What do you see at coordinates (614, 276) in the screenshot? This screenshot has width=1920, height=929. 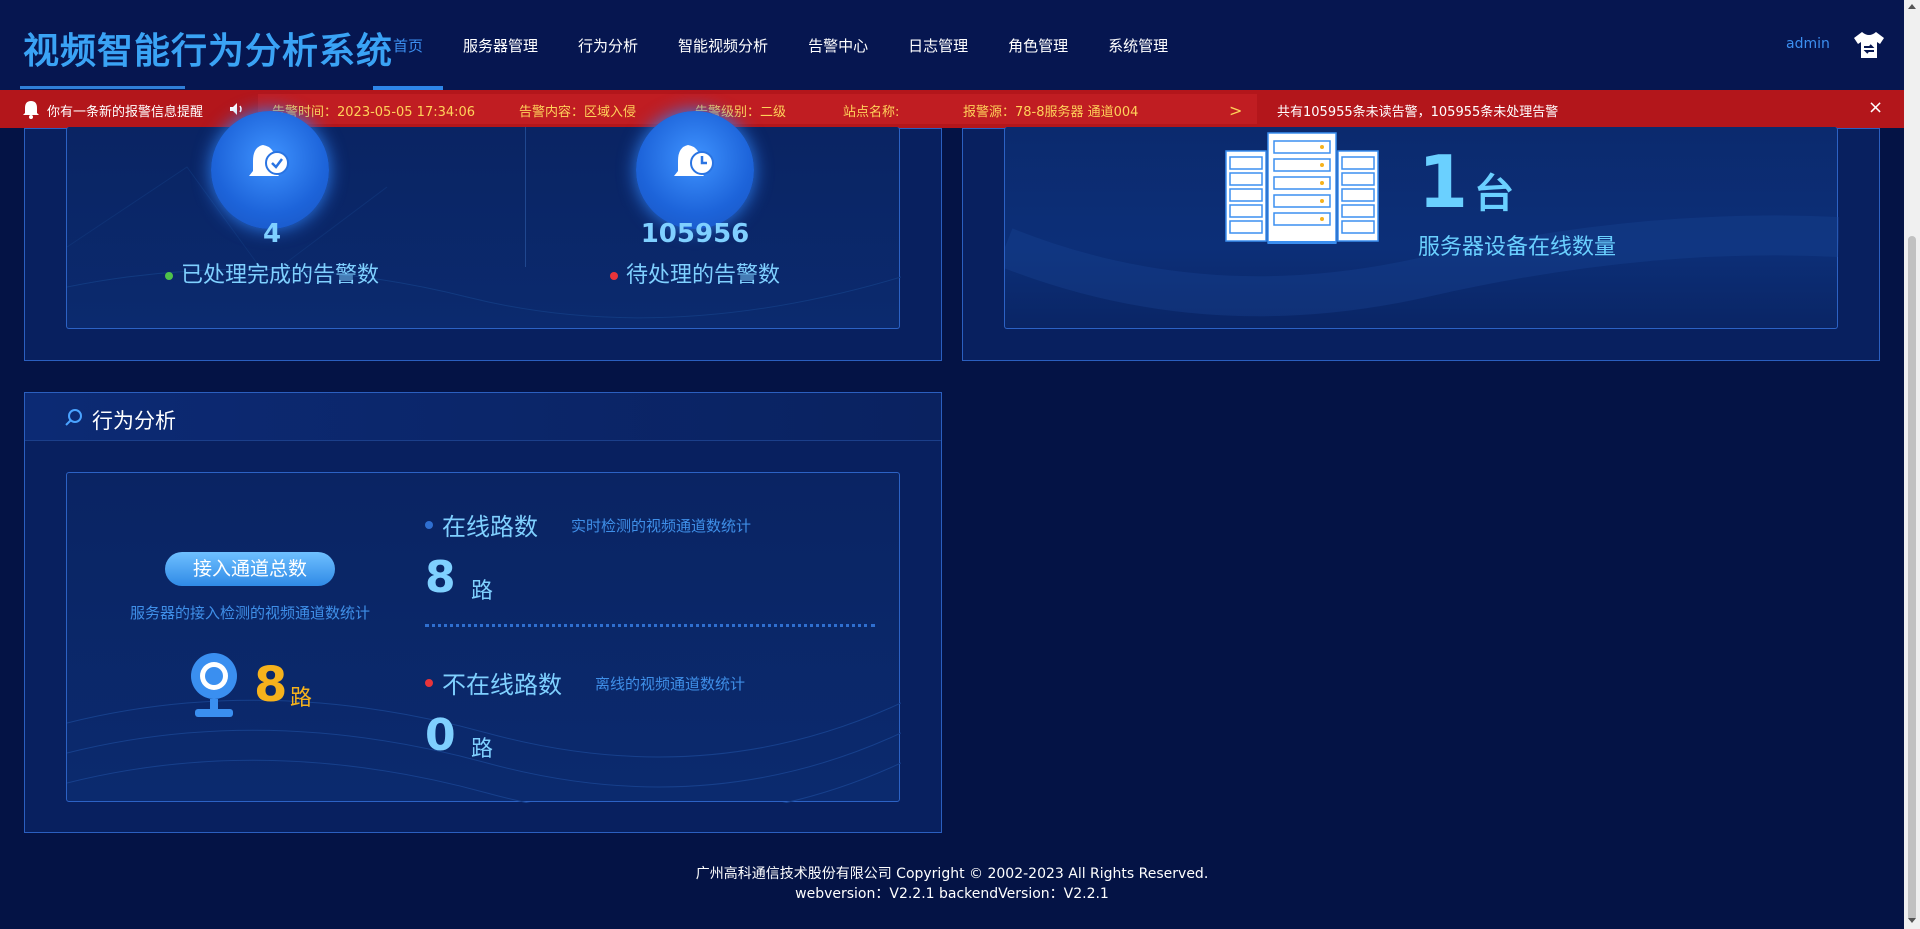 I see `red-status-dot` at bounding box center [614, 276].